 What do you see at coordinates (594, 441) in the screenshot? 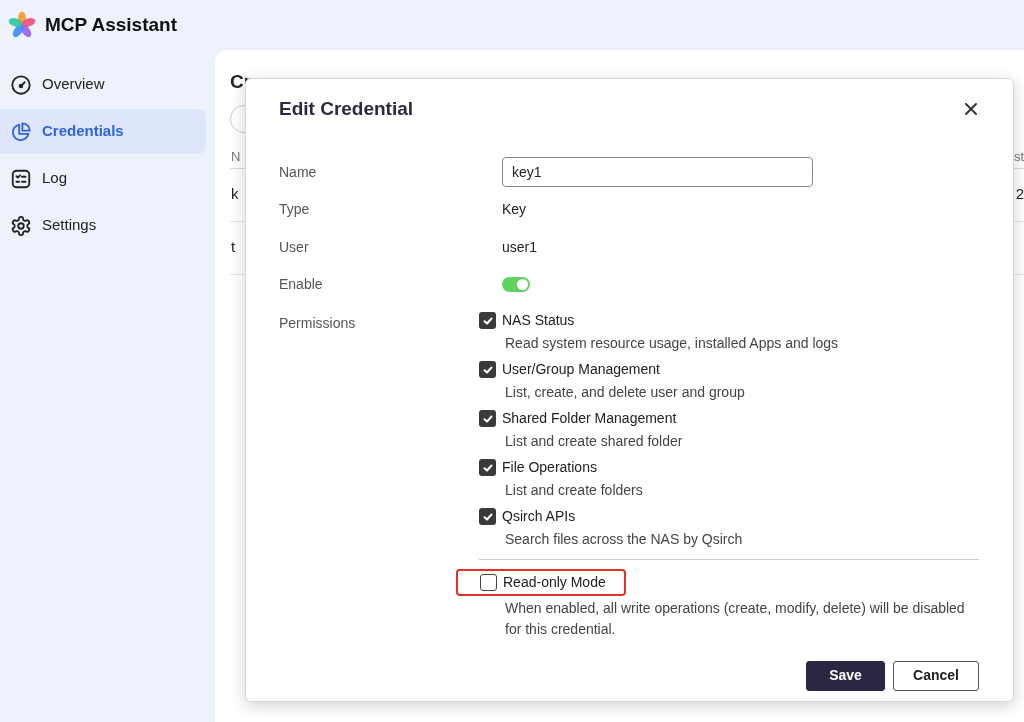
I see `permission-description: List and create shared folder` at bounding box center [594, 441].